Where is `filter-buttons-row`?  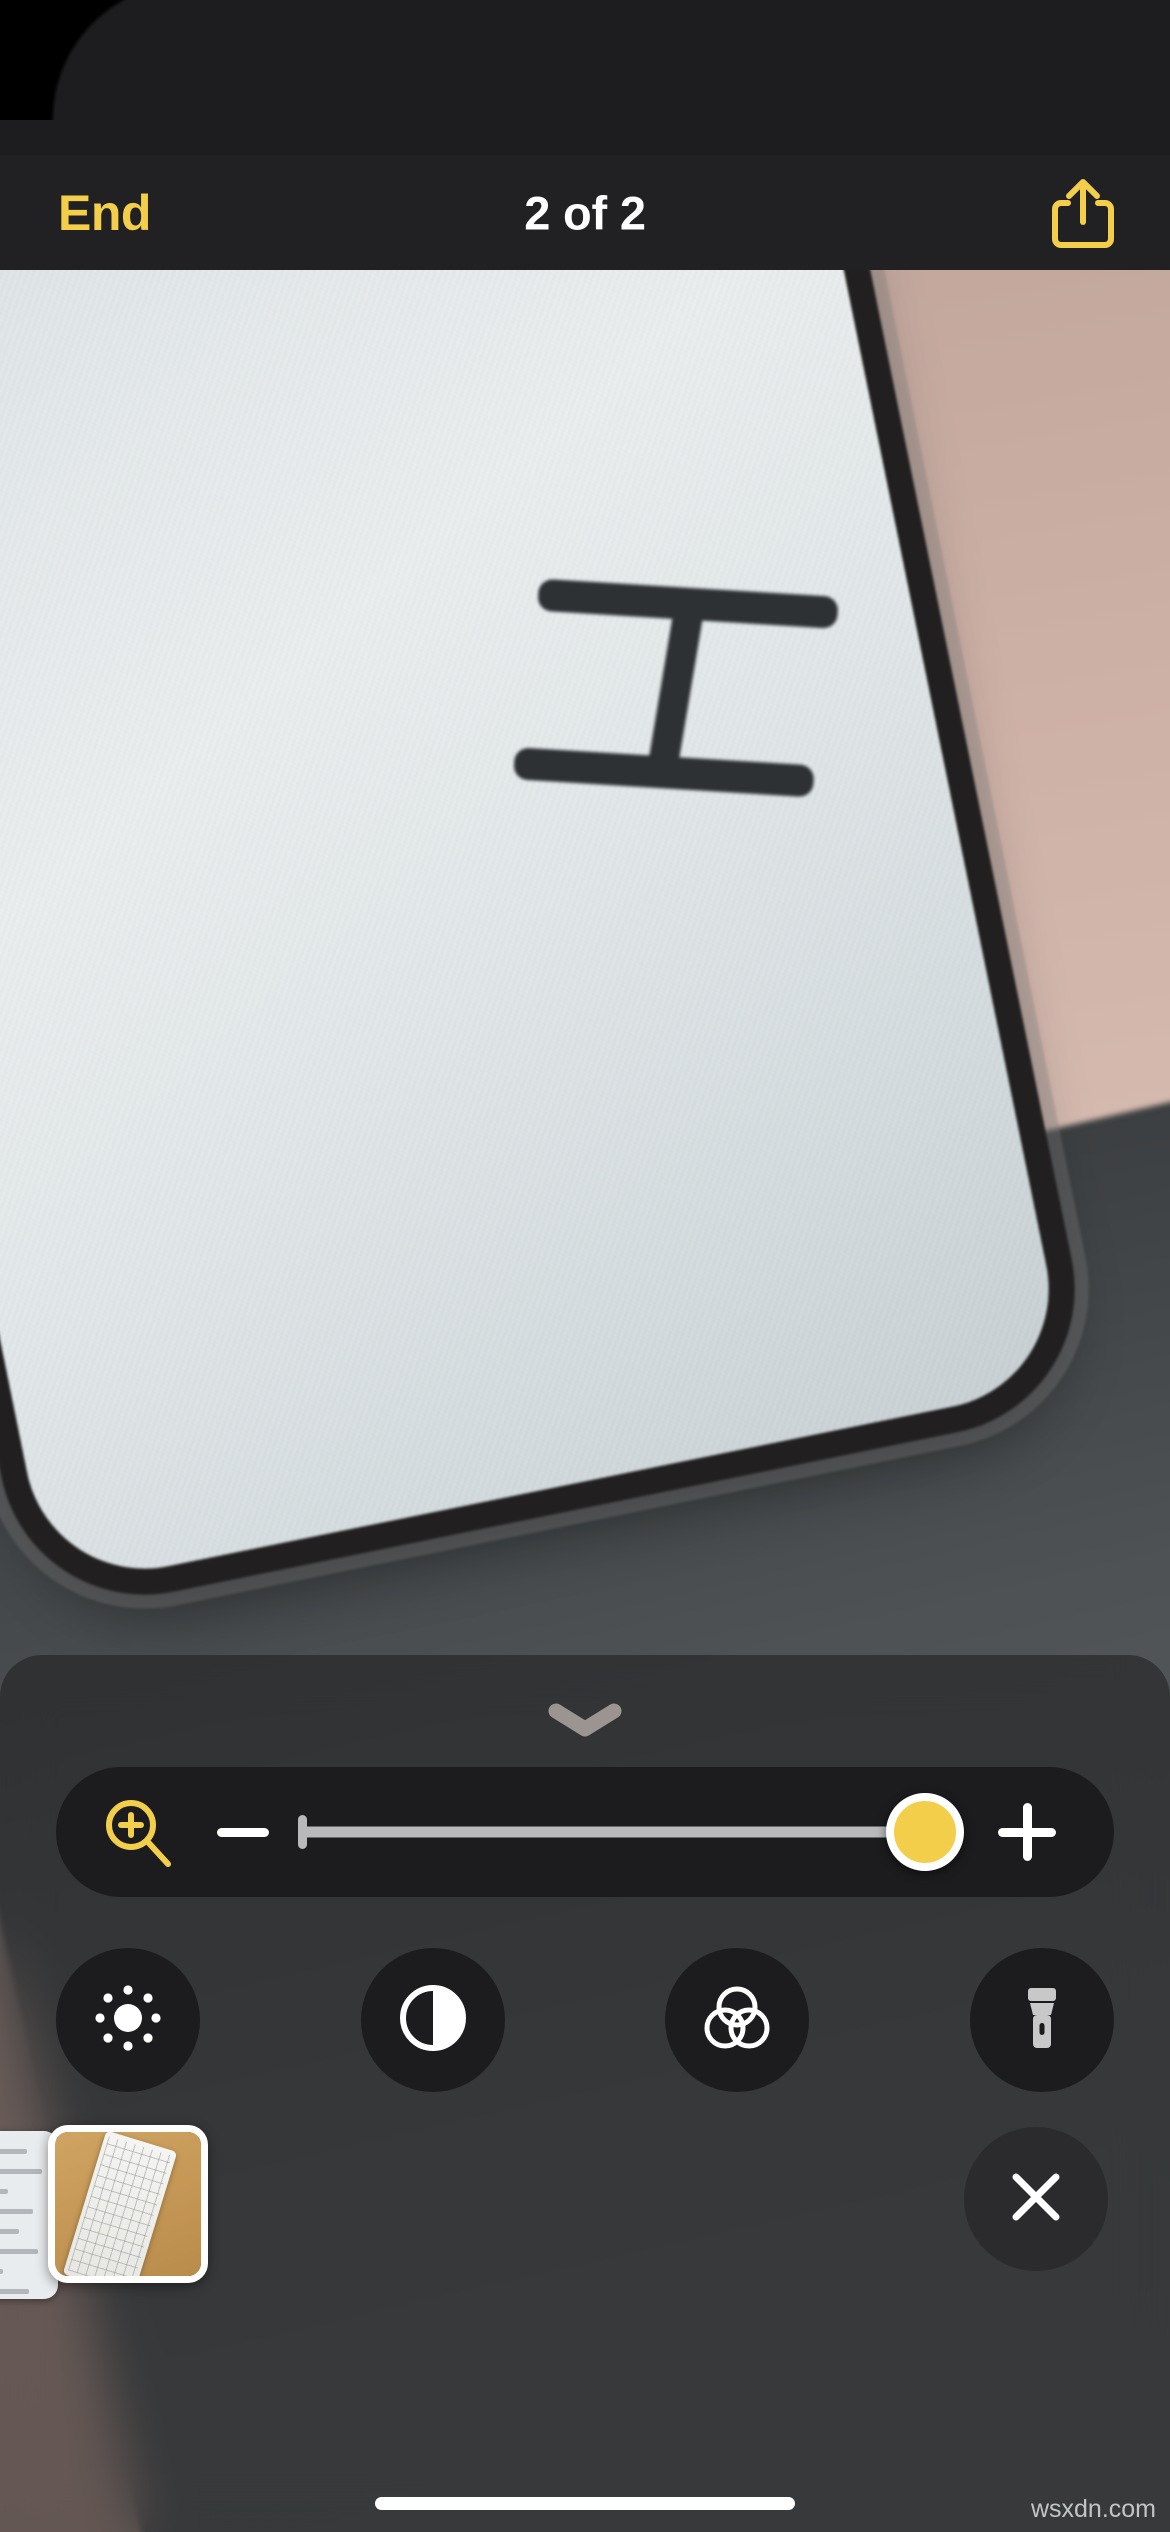
filter-buttons-row is located at coordinates (585, 2020).